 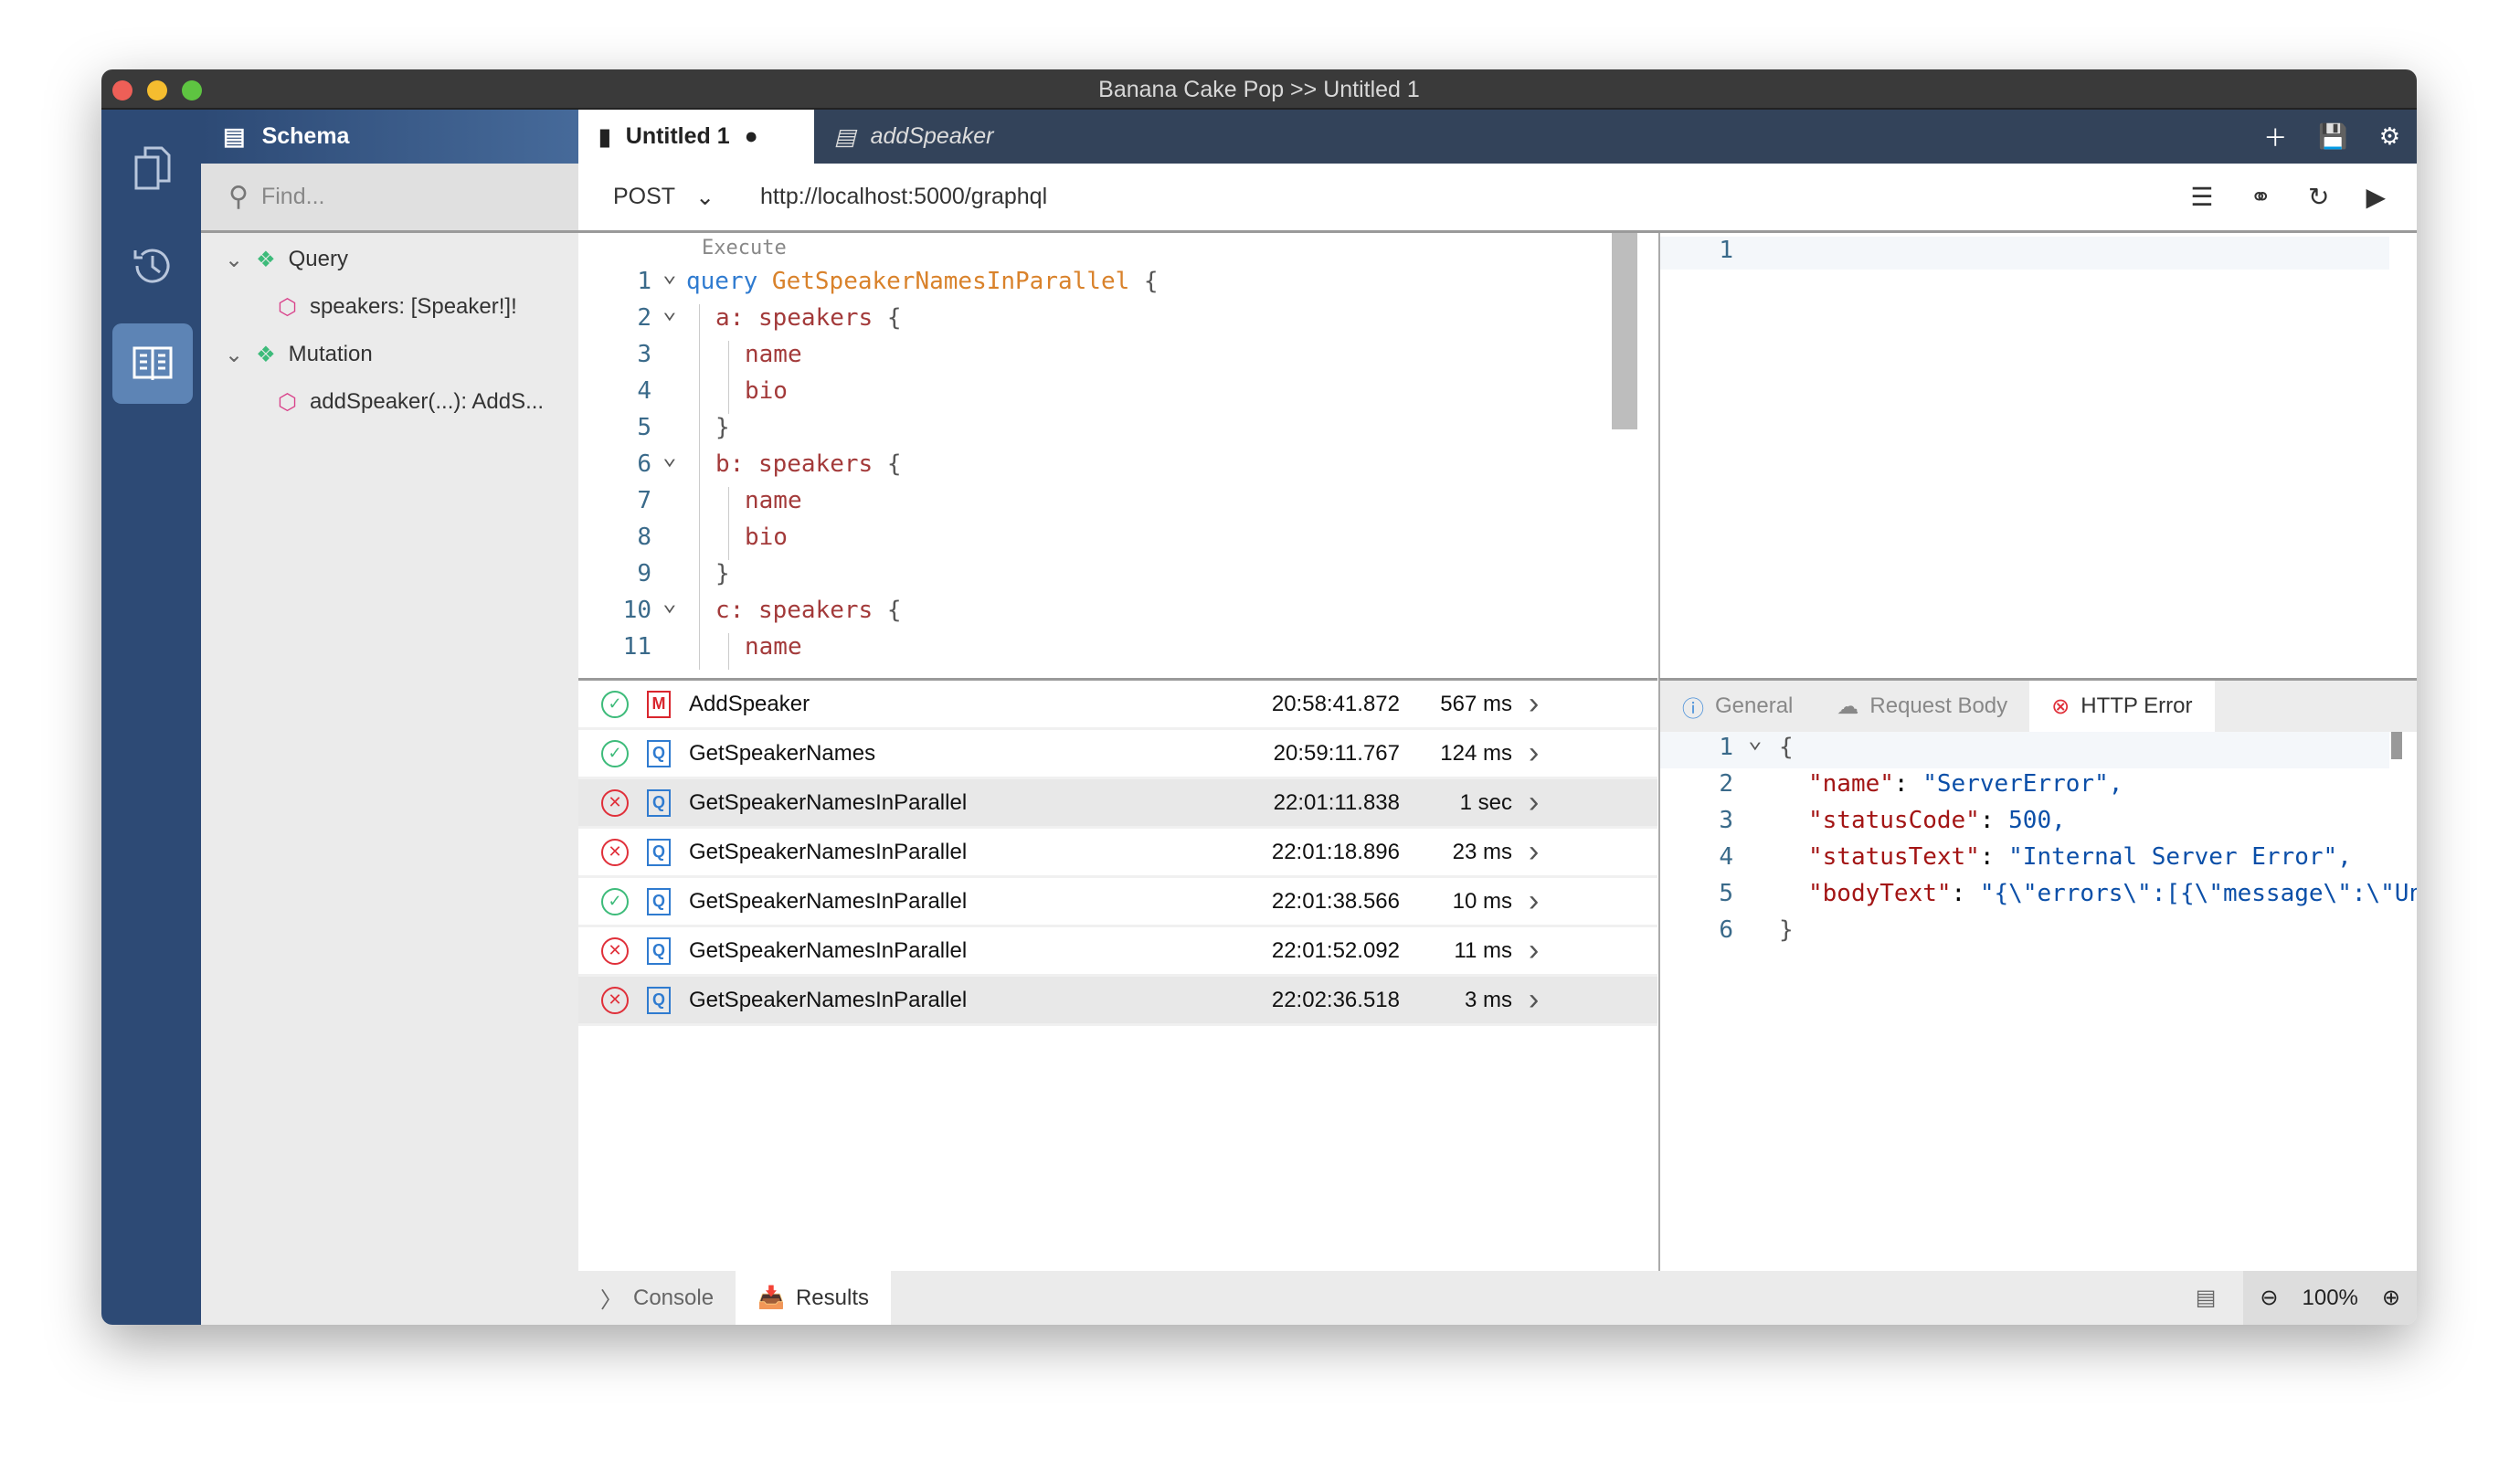 What do you see at coordinates (389, 259) in the screenshot?
I see `tree-item-query: ⌄ ❖ Query` at bounding box center [389, 259].